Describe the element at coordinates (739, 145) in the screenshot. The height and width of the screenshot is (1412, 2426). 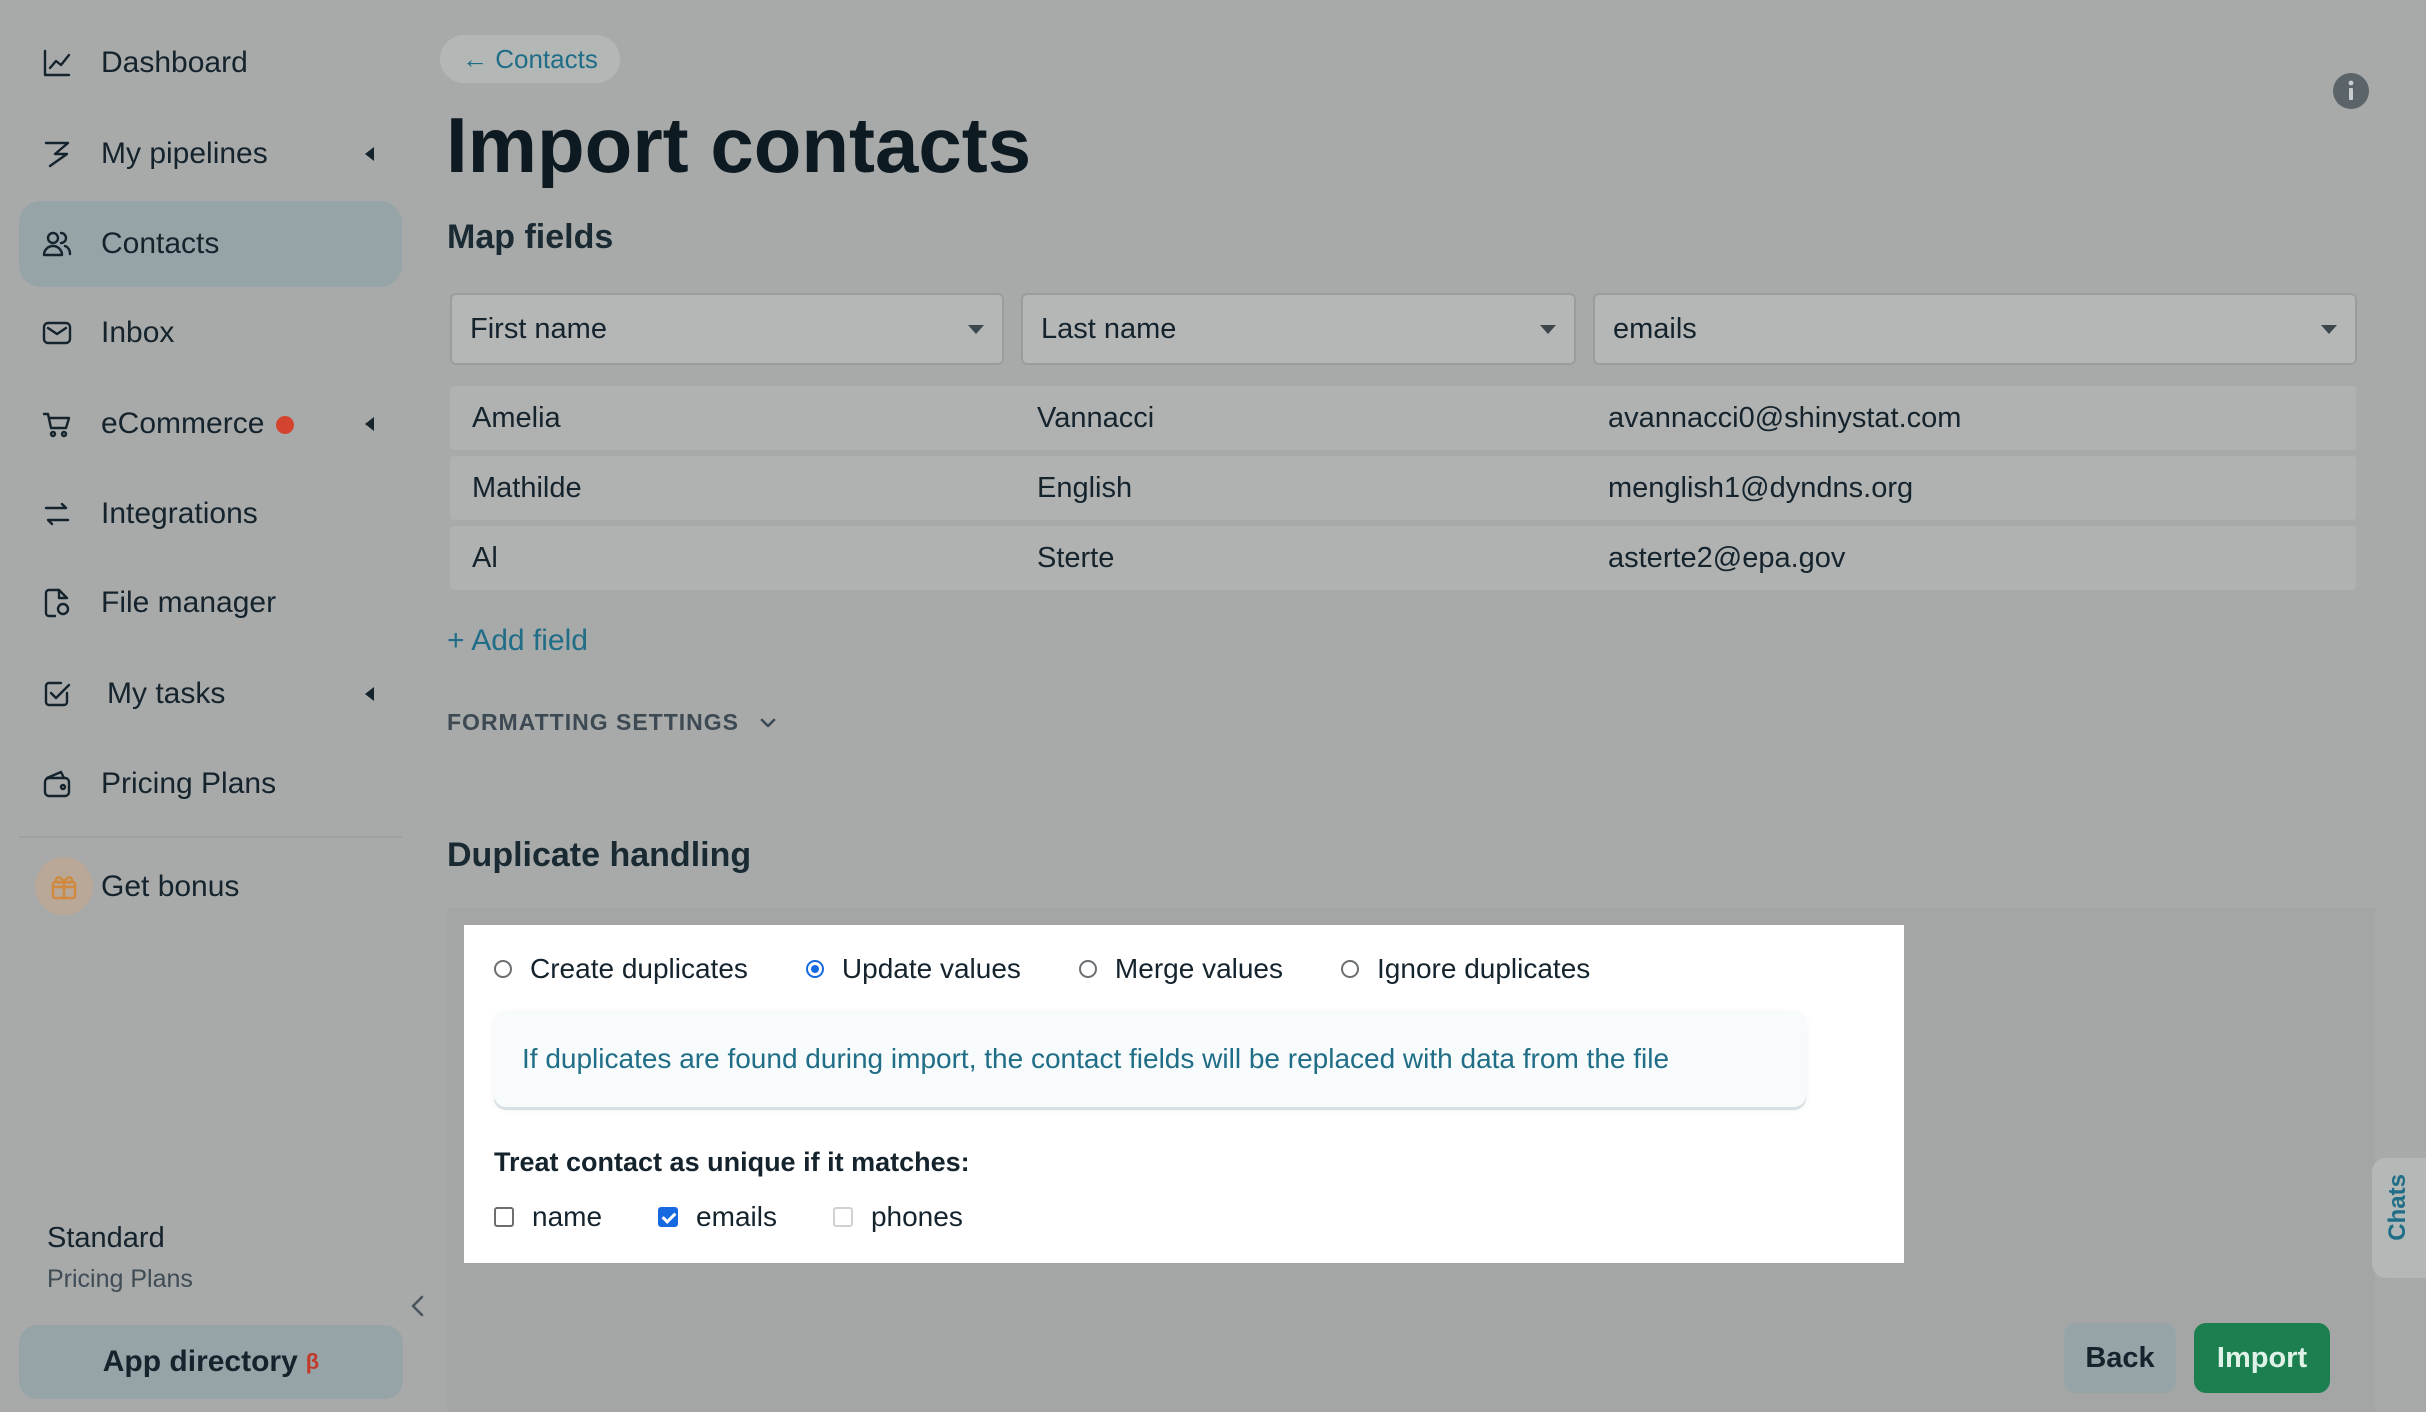
I see `page-title: Import contacts` at that location.